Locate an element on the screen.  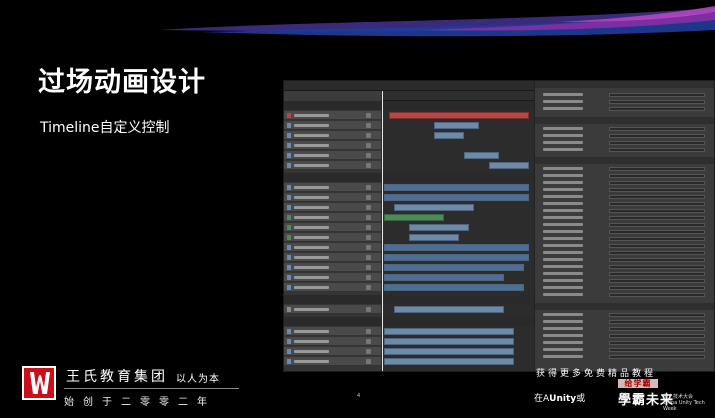
company-logo is located at coordinates (39, 383).